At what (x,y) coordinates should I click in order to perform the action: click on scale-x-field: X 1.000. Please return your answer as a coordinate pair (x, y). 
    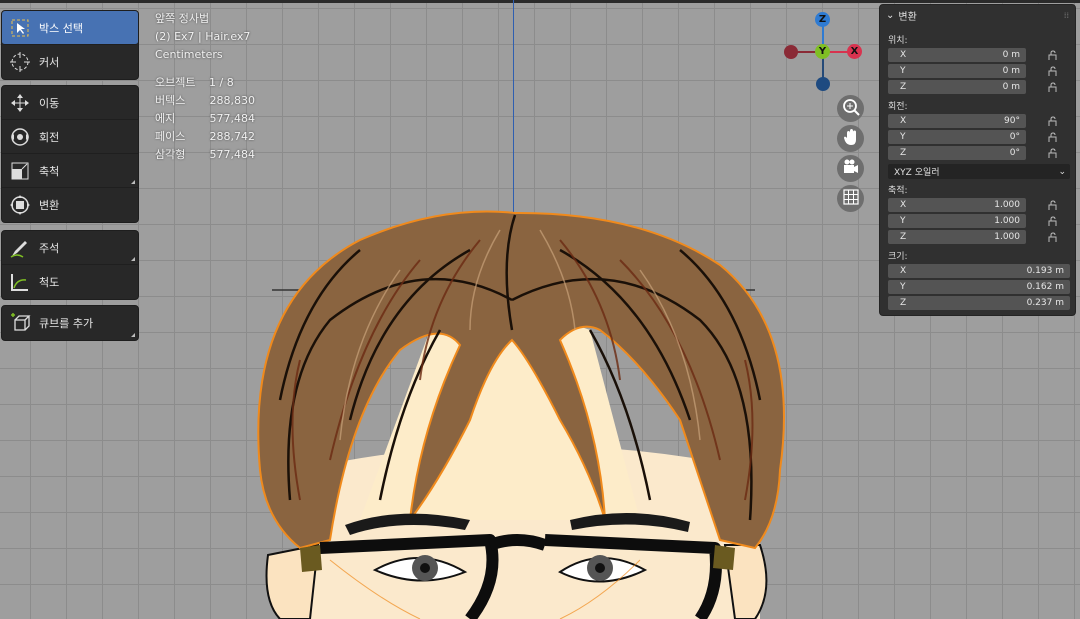
    Looking at the image, I should click on (957, 205).